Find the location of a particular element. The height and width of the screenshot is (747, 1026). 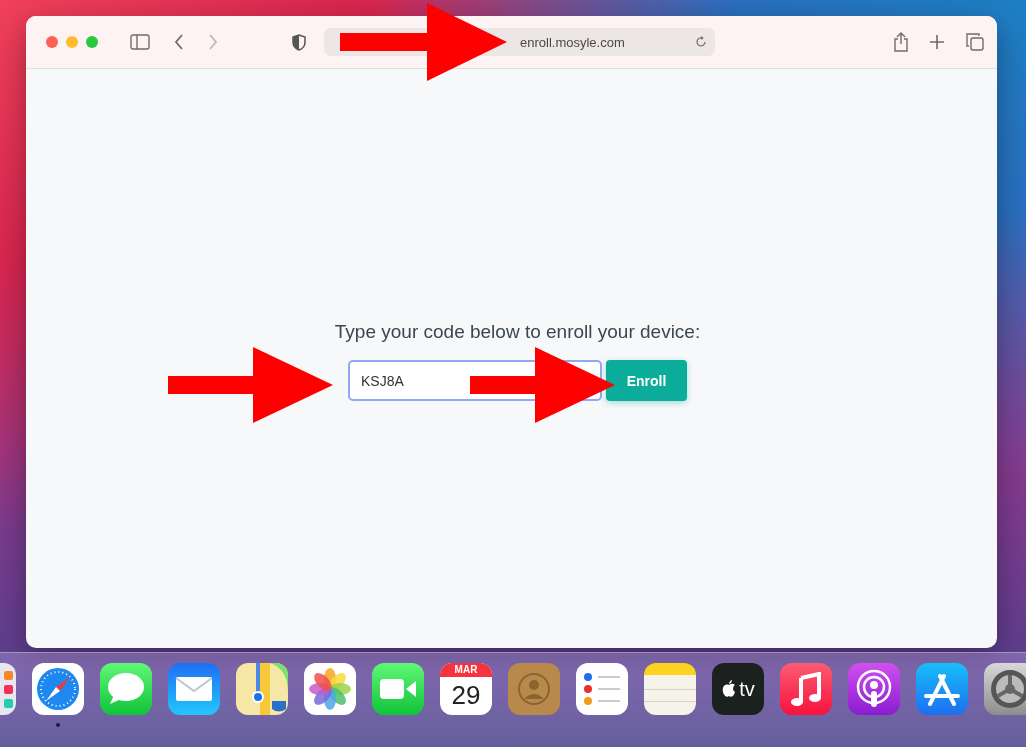

tabs-overview-icon is located at coordinates (975, 42).